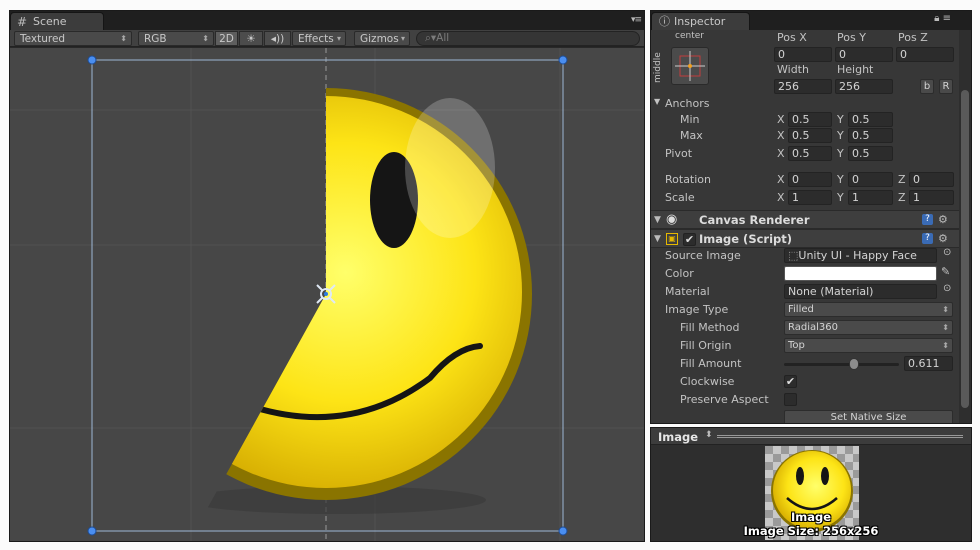  I want to click on fill-amount-slider-track, so click(841, 364).